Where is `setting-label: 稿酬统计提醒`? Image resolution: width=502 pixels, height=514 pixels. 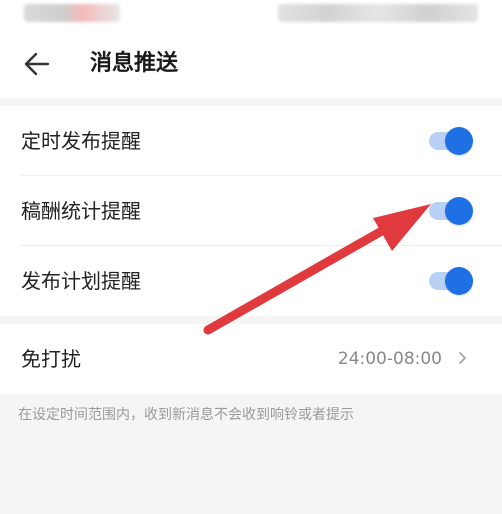
setting-label: 稿酬统计提醒 is located at coordinates (81, 211).